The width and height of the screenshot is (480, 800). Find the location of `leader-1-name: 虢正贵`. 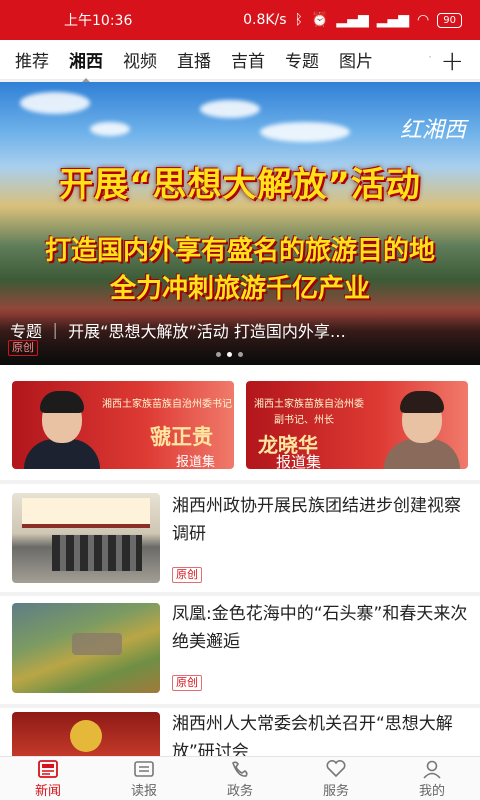

leader-1-name: 虢正贵 is located at coordinates (181, 436).